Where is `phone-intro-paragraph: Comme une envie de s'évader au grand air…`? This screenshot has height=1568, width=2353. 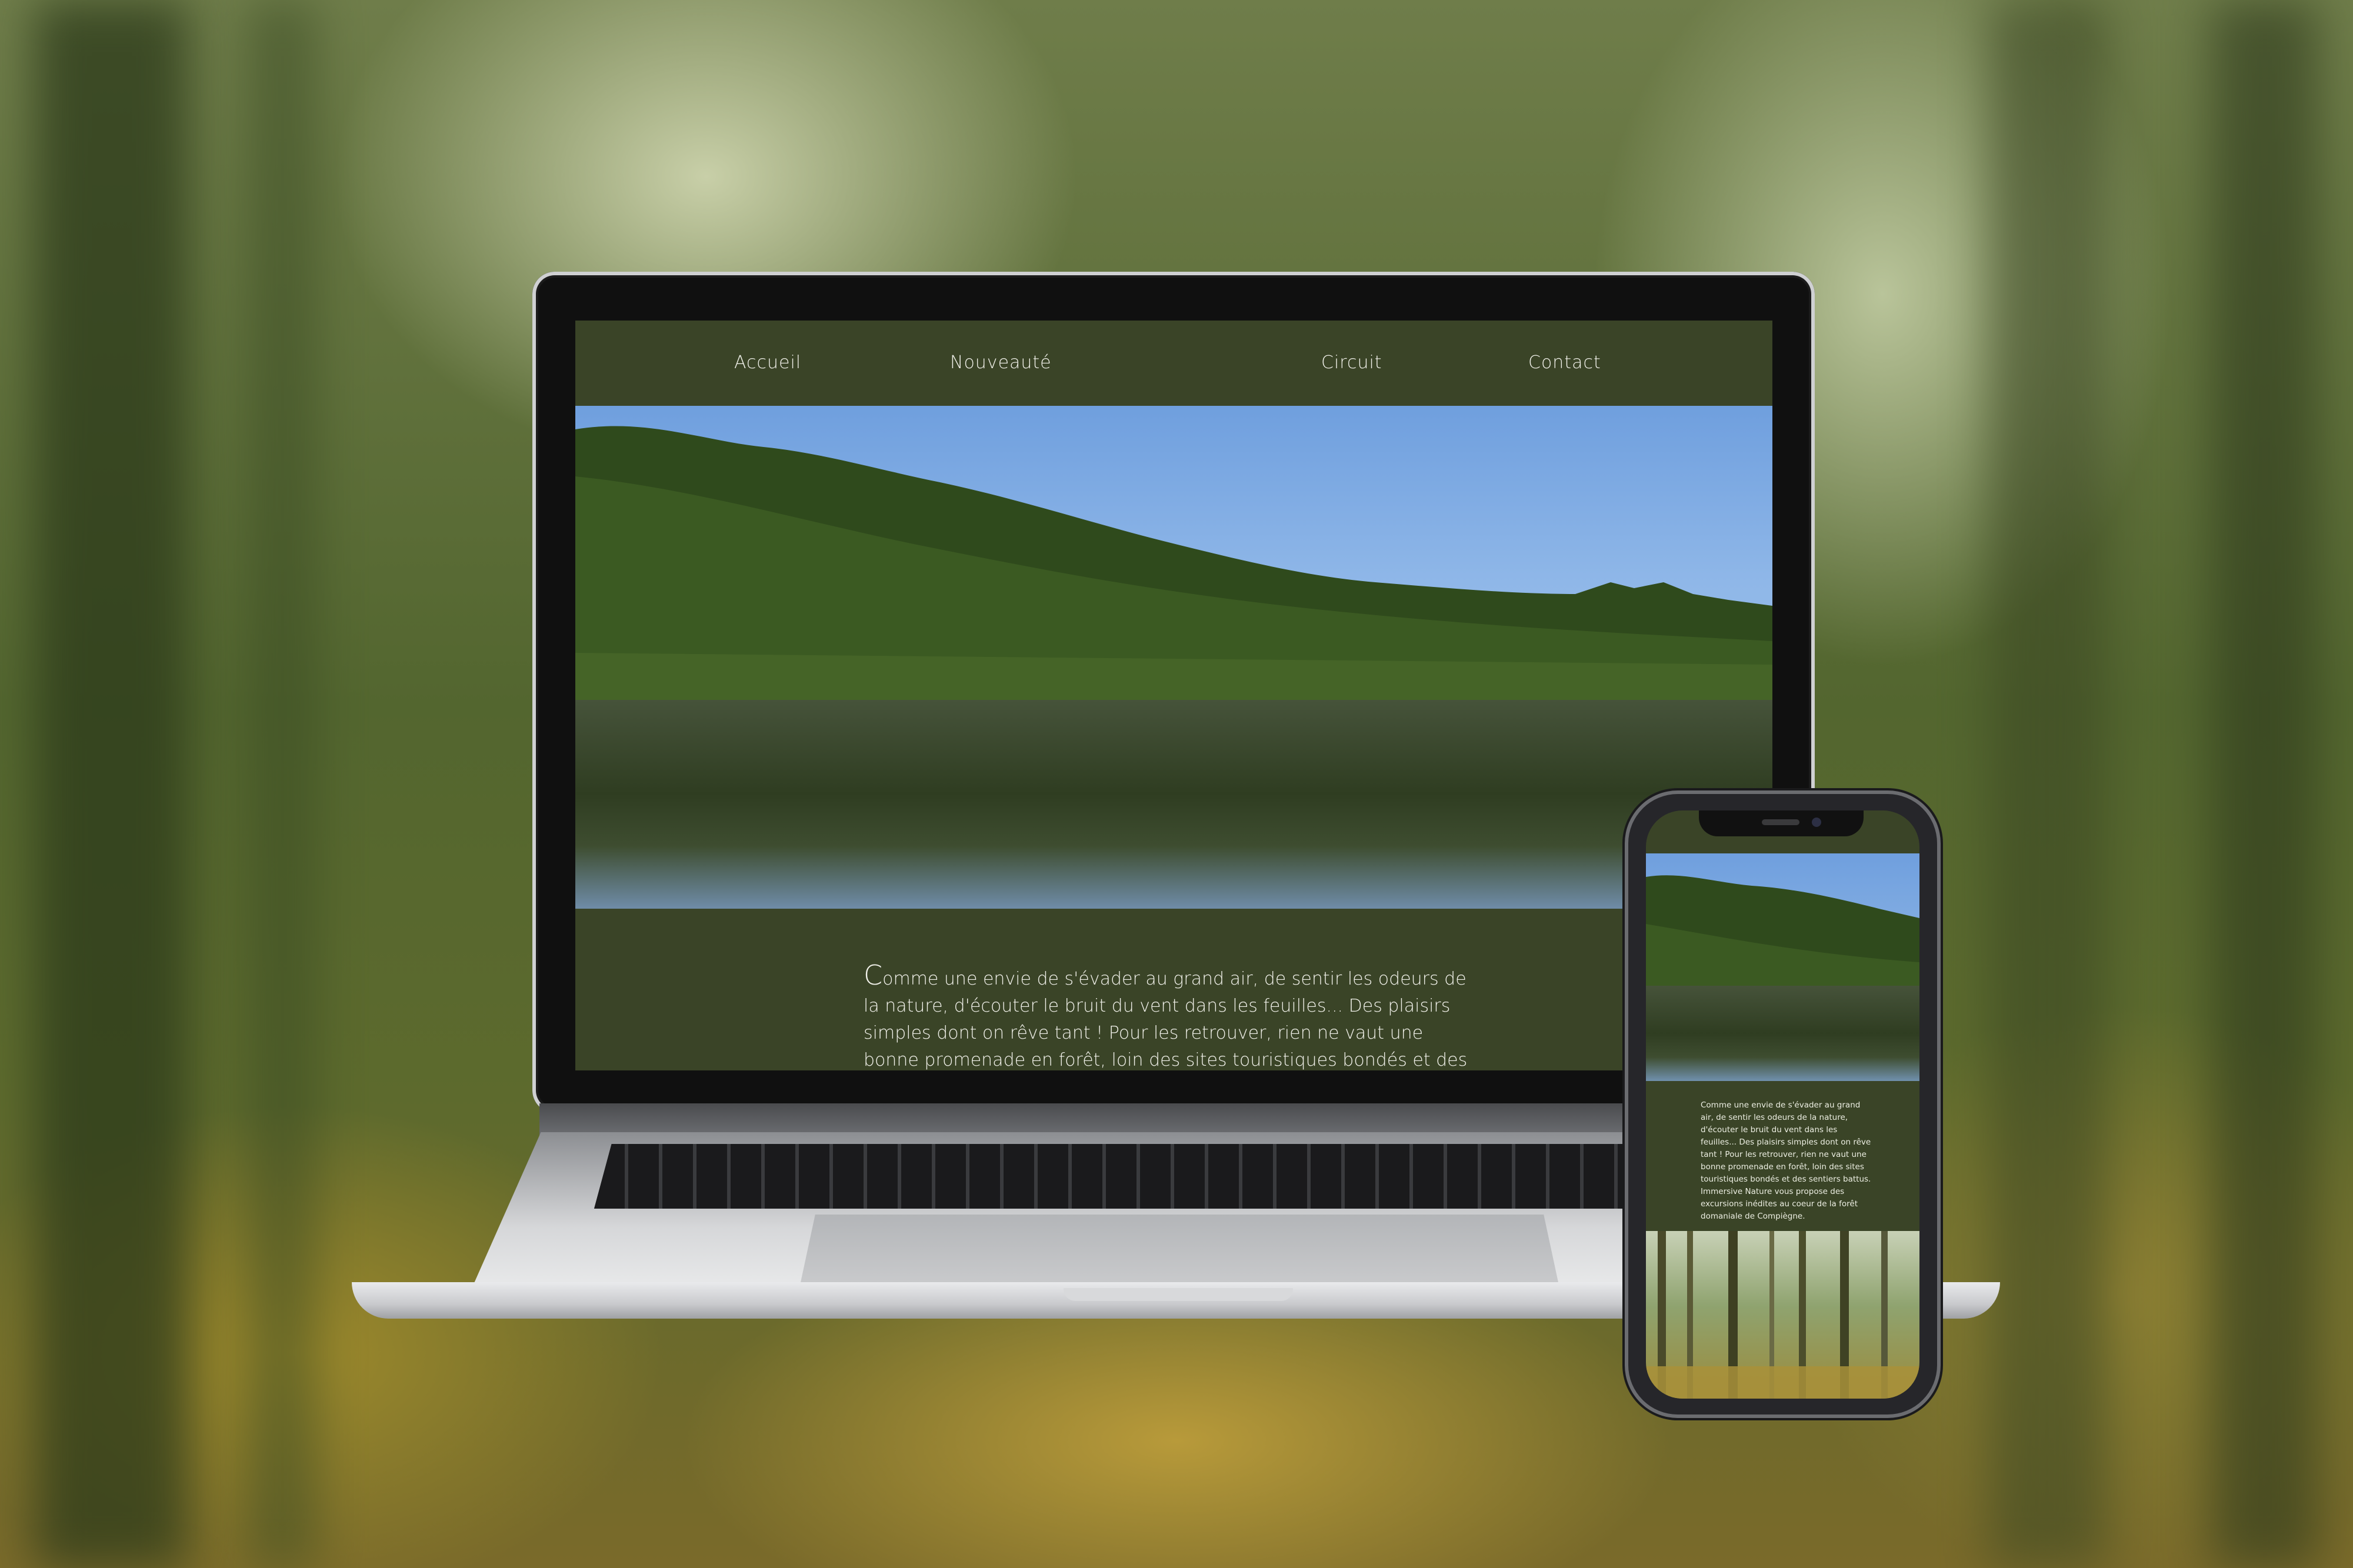
phone-intro-paragraph: Comme une envie de s'évader au grand air… is located at coordinates (1786, 1160).